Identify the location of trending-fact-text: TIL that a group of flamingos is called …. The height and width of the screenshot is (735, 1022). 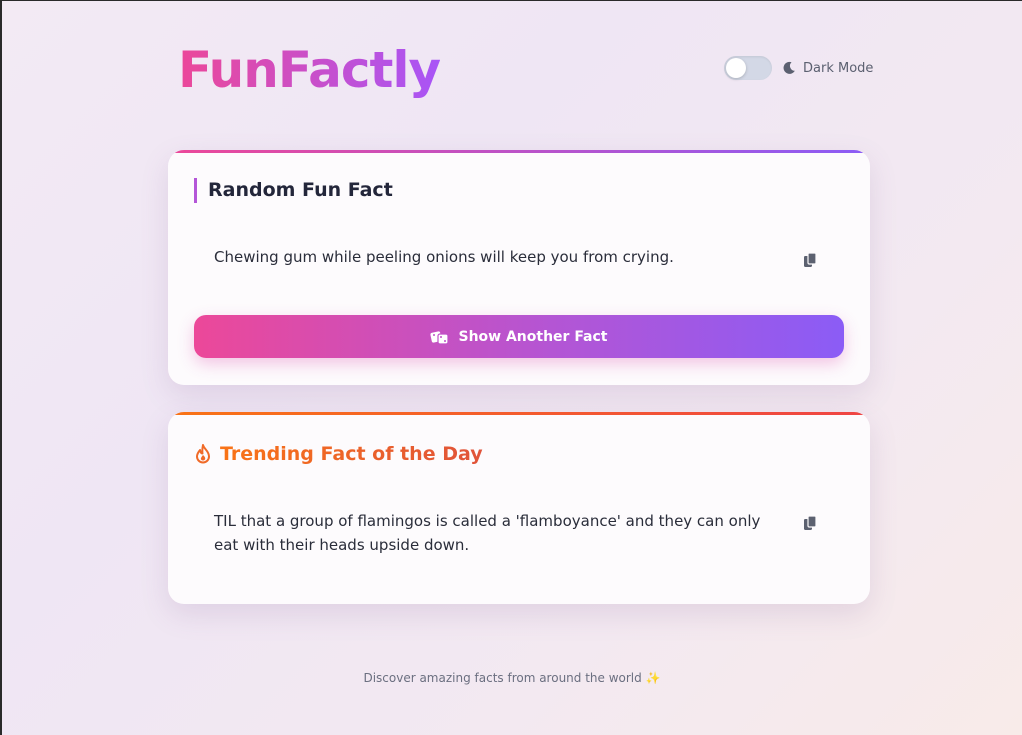
(487, 533).